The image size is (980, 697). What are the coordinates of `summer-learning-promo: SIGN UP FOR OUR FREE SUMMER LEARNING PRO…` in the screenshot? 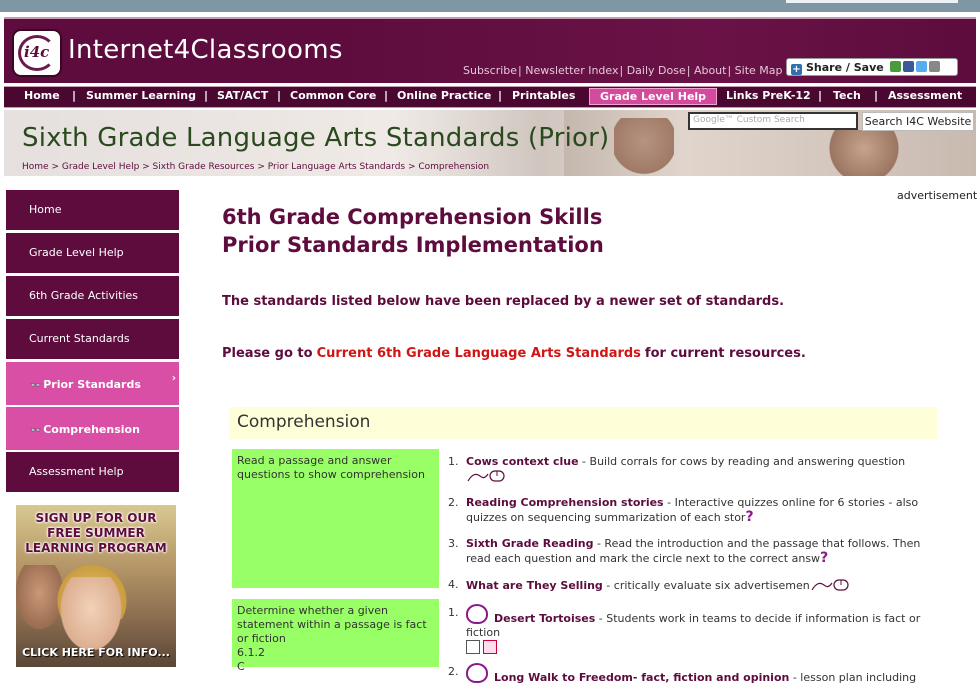 It's located at (96, 586).